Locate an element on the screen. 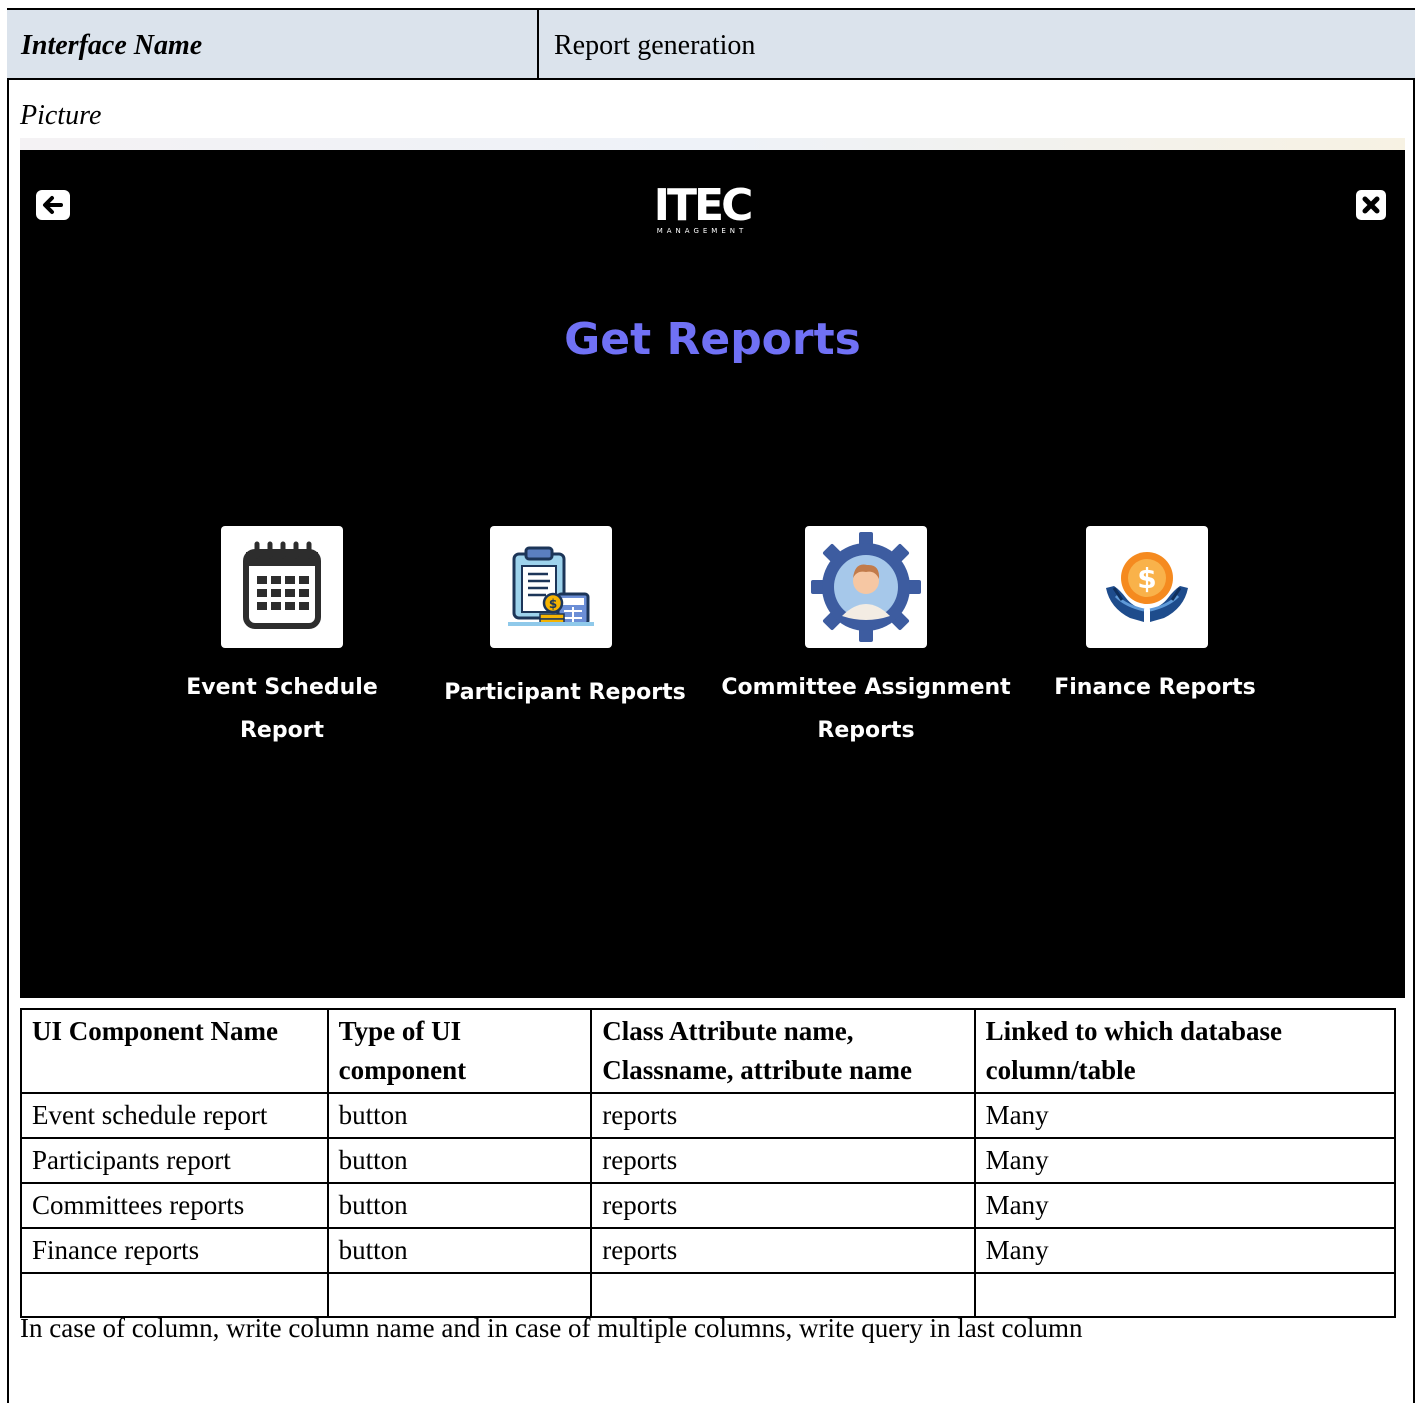 This screenshot has width=1423, height=1403. table-cell: Event schedule report is located at coordinates (174, 1115).